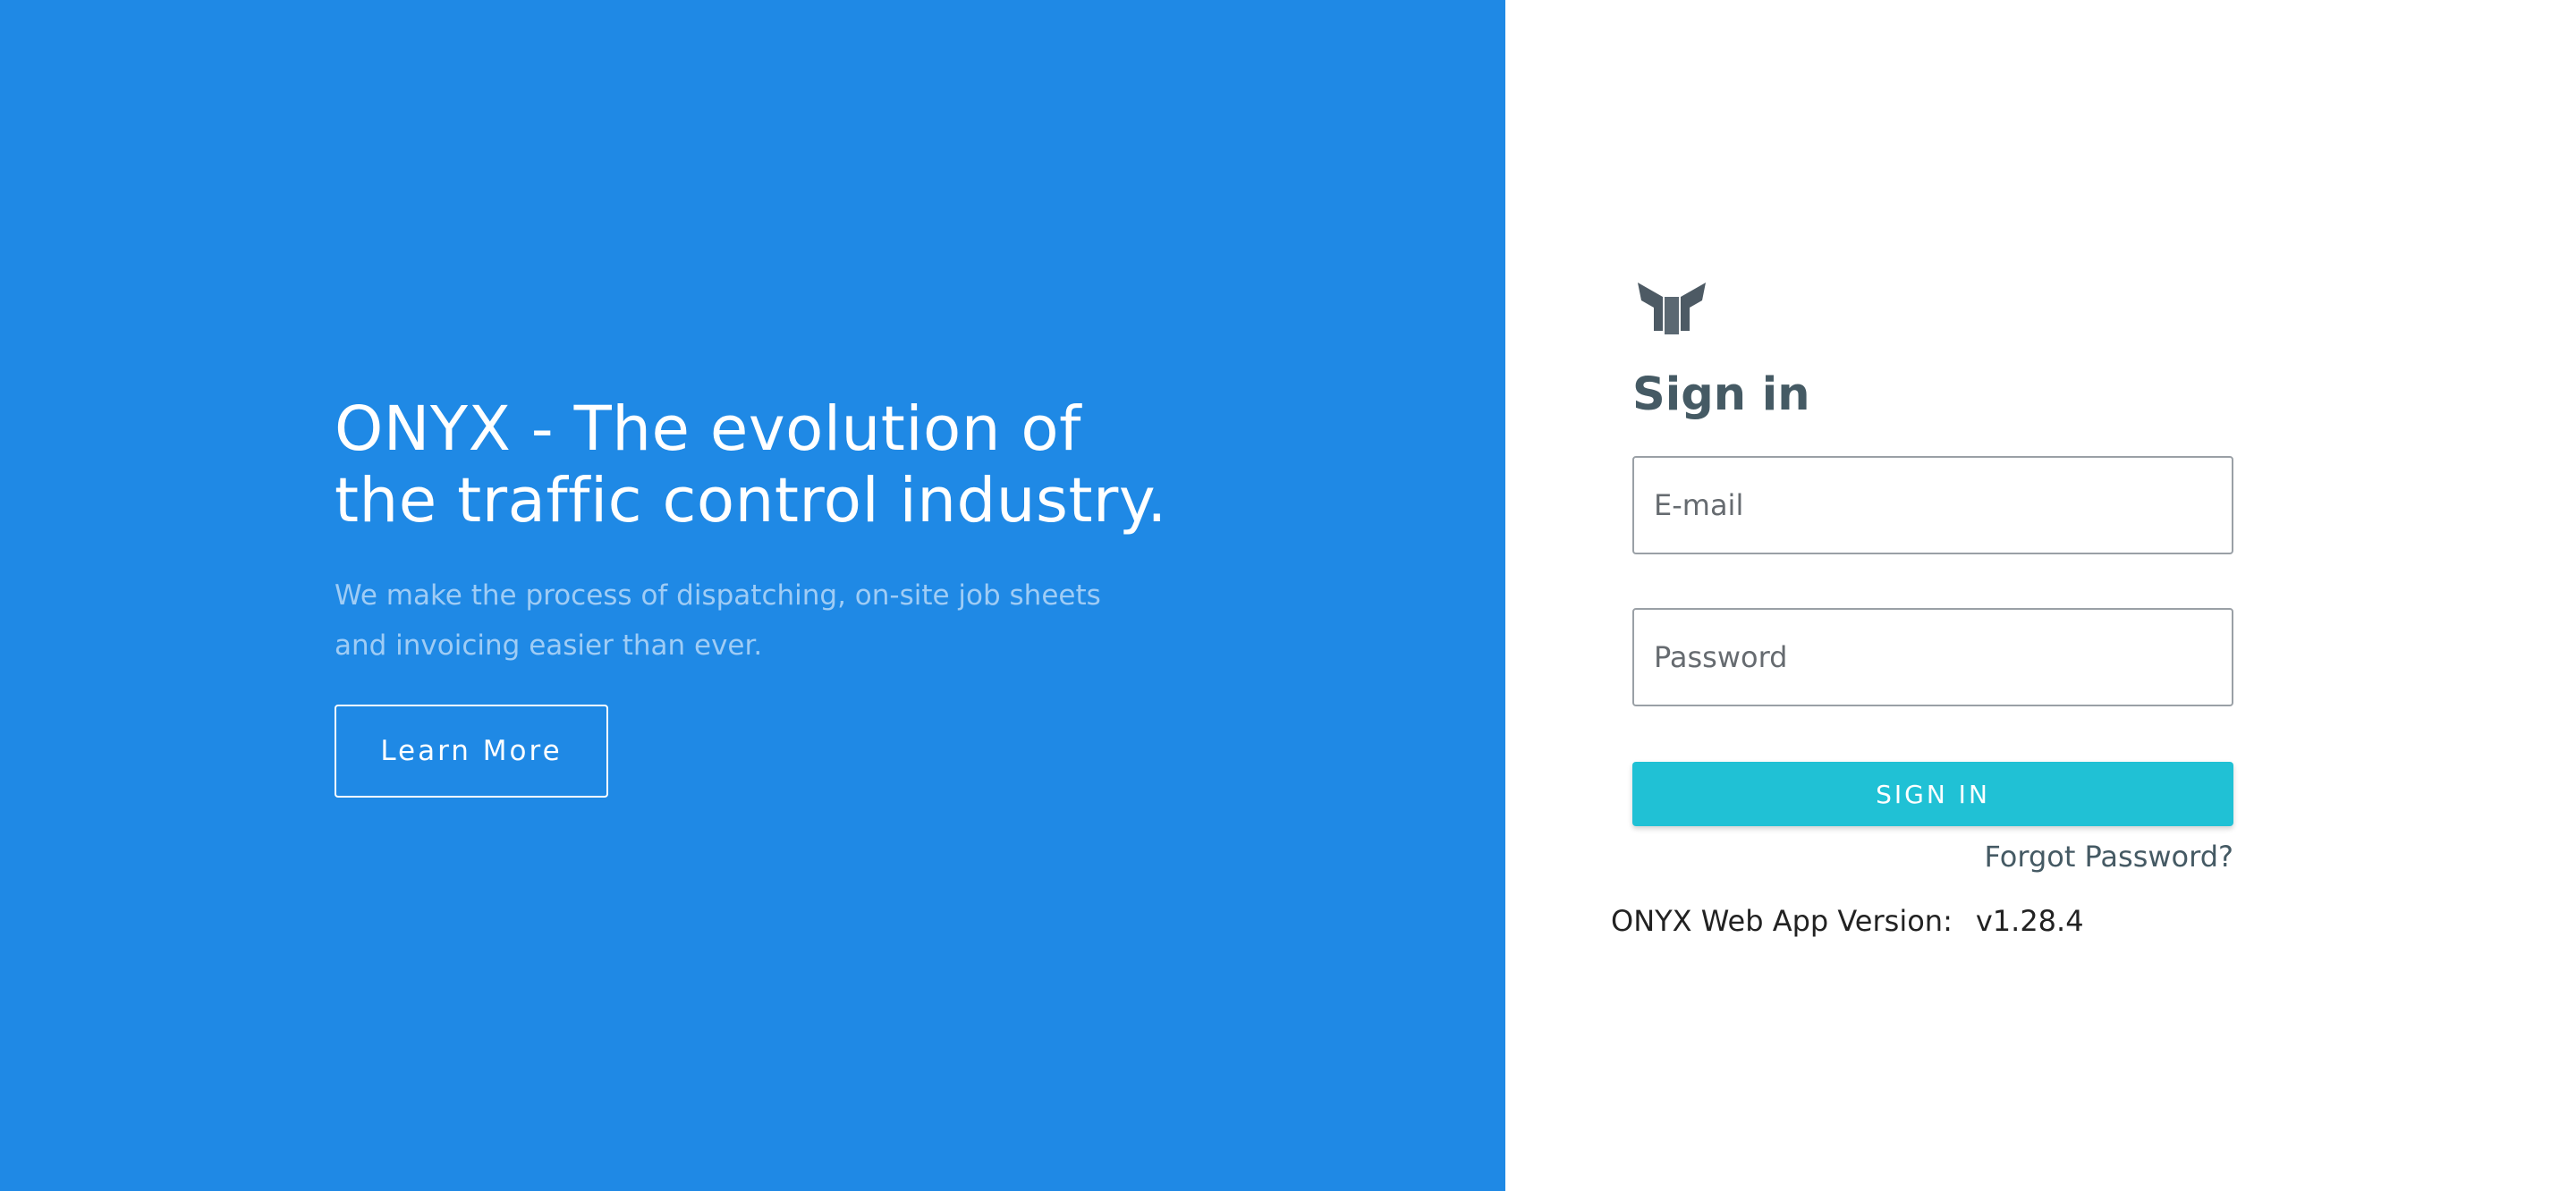 The width and height of the screenshot is (2576, 1191). I want to click on app-version: ONYX Web App Version: v1.28.4, so click(1926, 921).